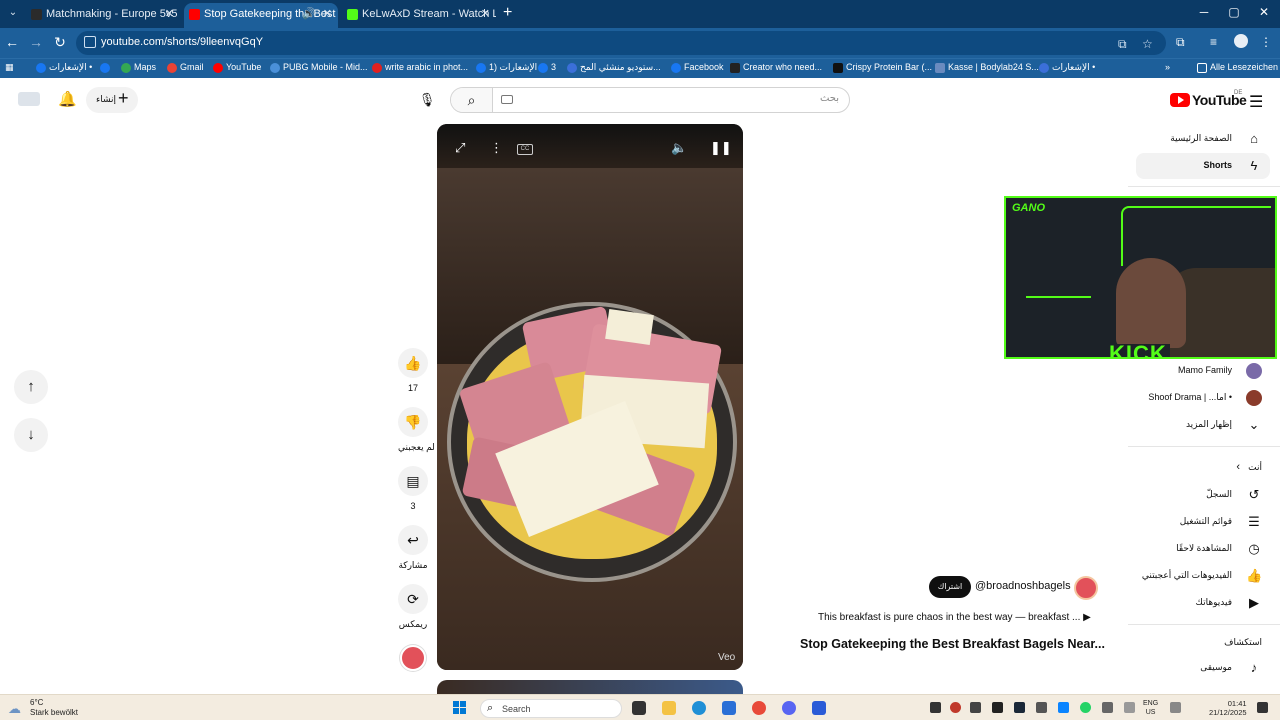 This screenshot has height=720, width=1280. What do you see at coordinates (1204, 12) in the screenshot?
I see `minimize-button: ─` at bounding box center [1204, 12].